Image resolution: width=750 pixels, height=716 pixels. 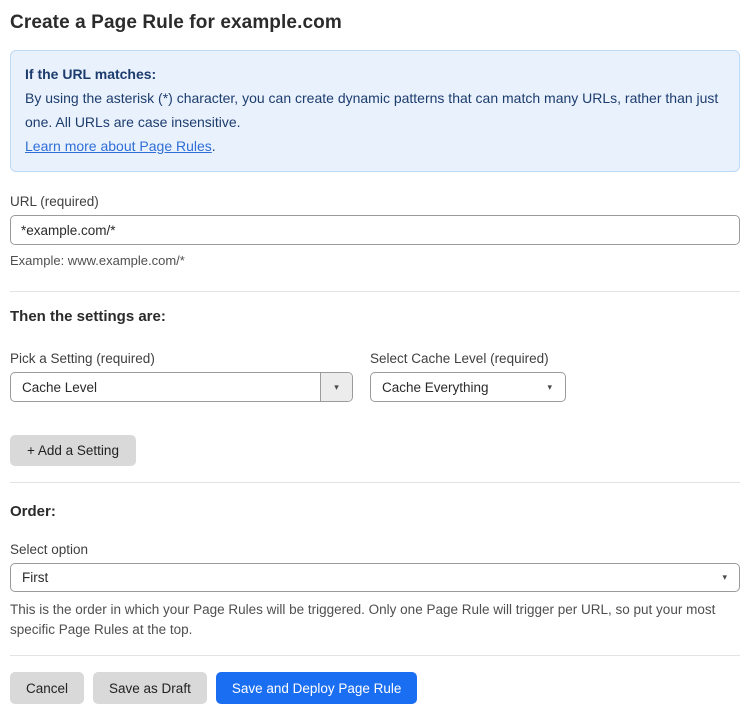 I want to click on url-label: URL (required), so click(x=54, y=201).